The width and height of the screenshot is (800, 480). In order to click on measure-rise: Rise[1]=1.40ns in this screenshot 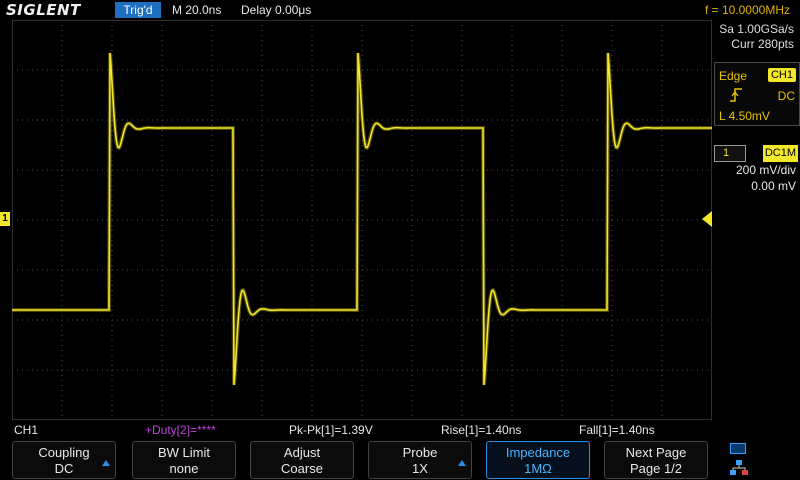, I will do `click(481, 430)`.